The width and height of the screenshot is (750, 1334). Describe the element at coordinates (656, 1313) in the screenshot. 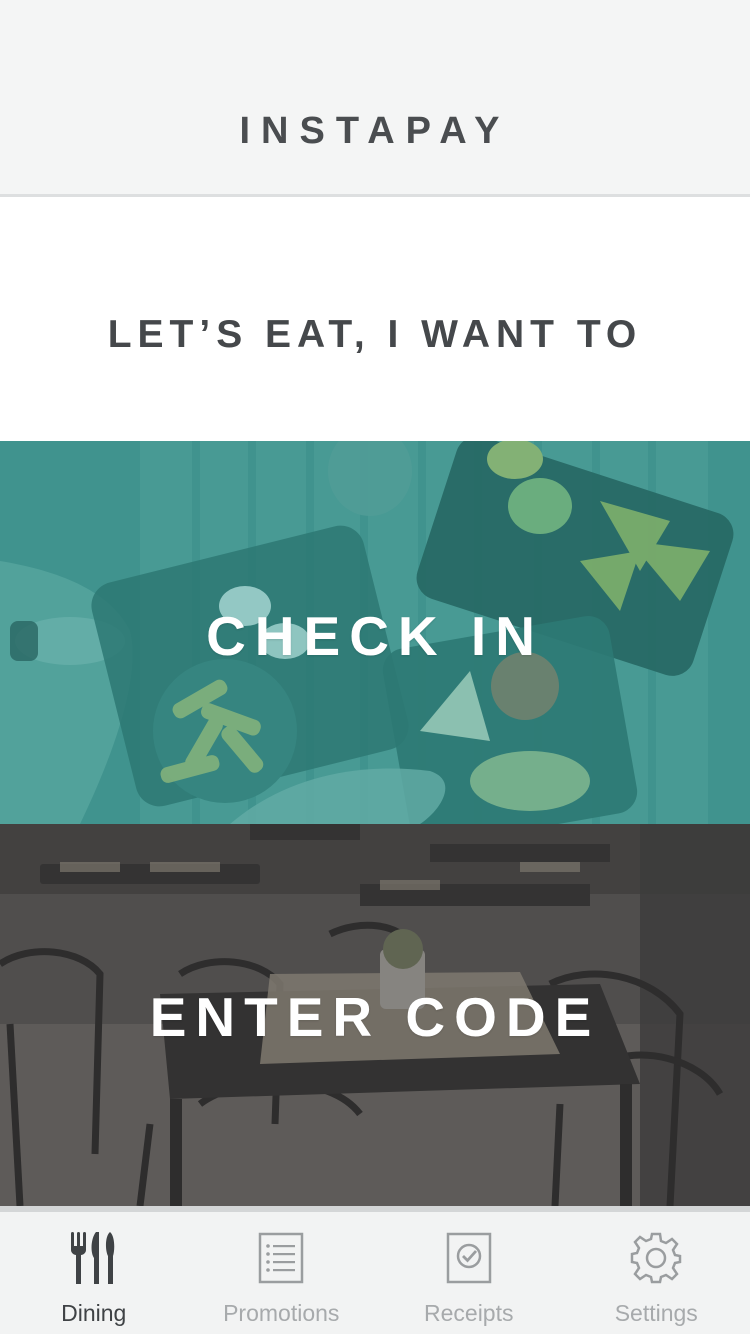

I see `tab-settings-label: Settings` at that location.